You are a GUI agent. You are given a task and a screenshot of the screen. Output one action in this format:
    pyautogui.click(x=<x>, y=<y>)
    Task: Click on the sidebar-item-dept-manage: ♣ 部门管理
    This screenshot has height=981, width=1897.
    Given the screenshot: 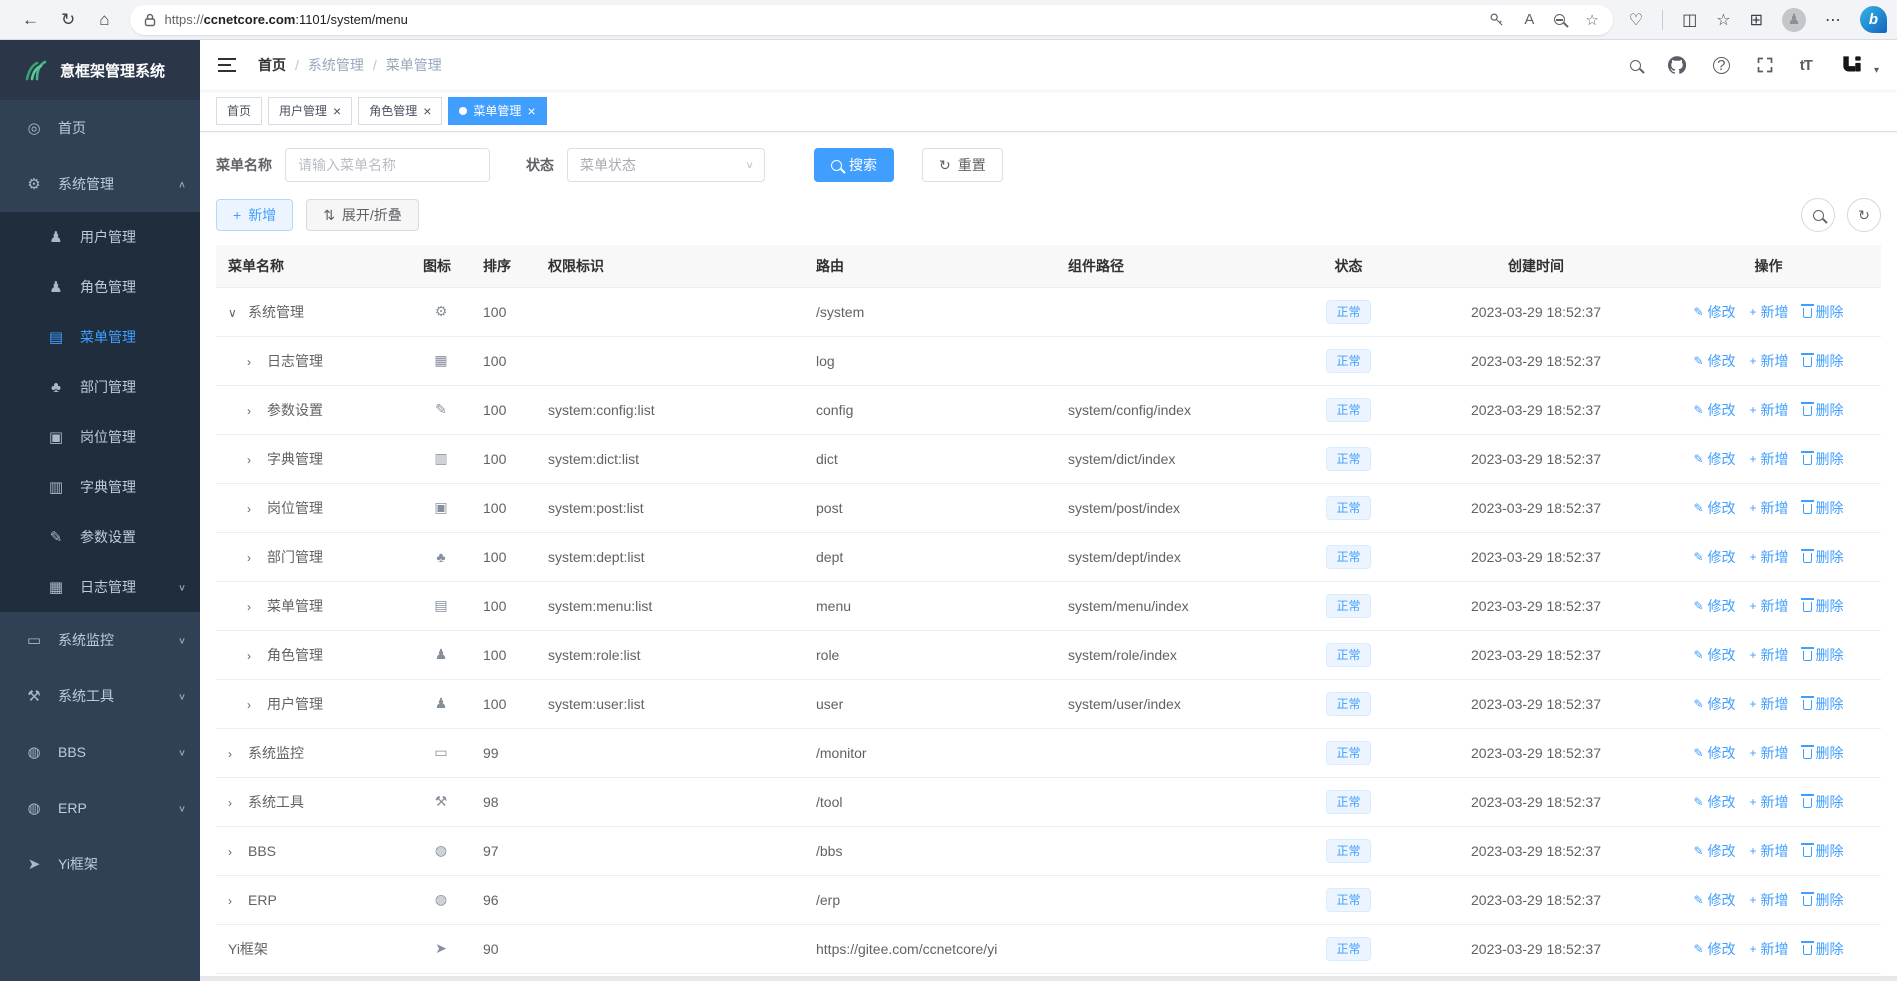 What is the action you would take?
    pyautogui.click(x=100, y=387)
    